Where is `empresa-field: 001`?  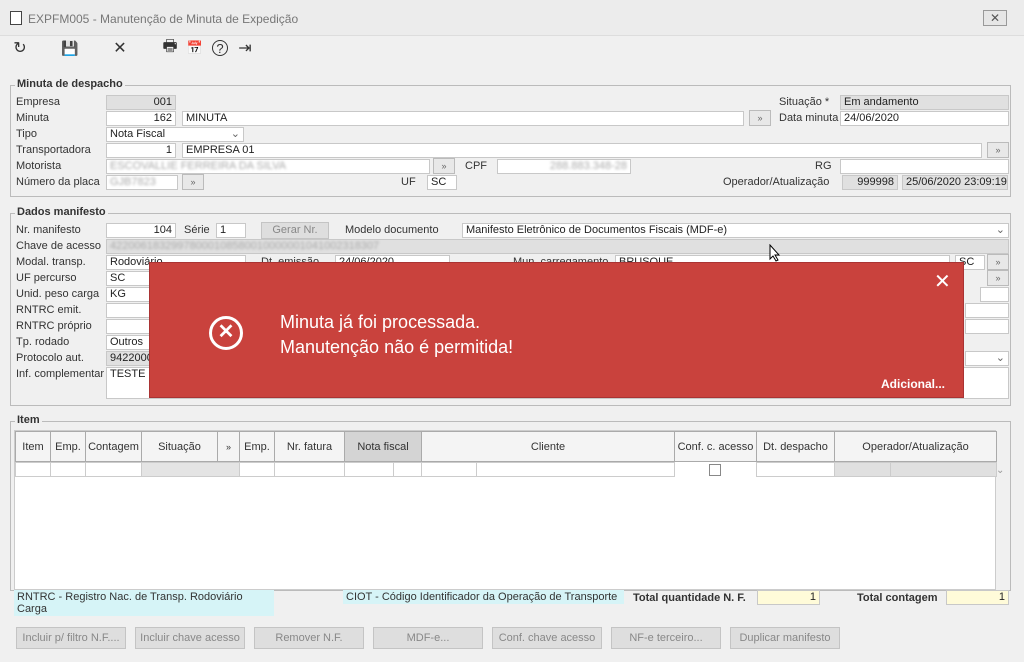 empresa-field: 001 is located at coordinates (141, 102).